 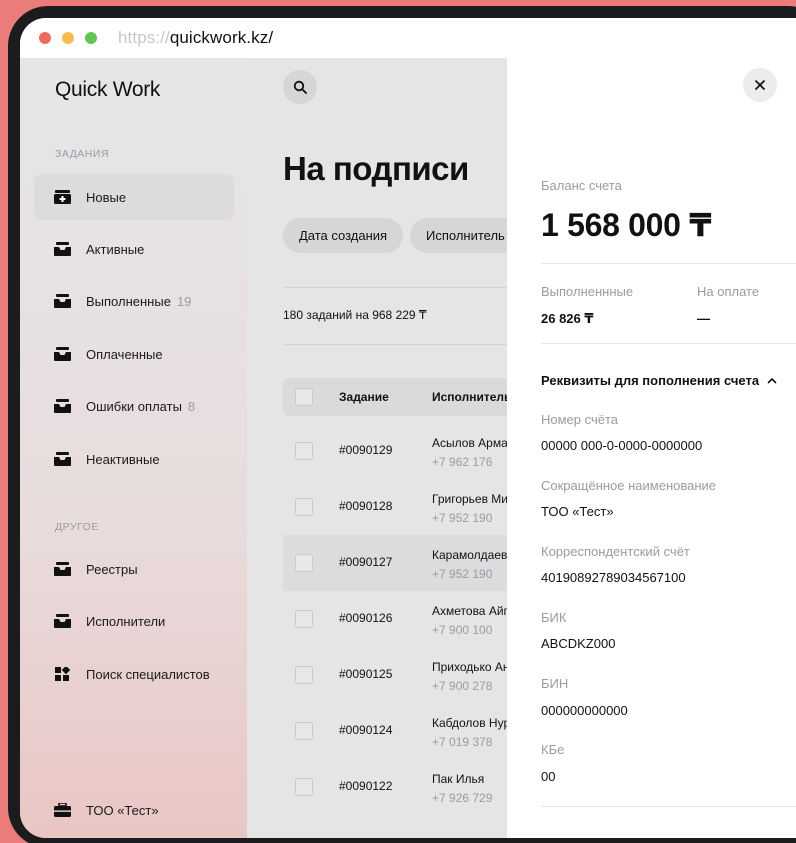 What do you see at coordinates (134, 197) in the screenshot?
I see `sidebar-item-new: Новые` at bounding box center [134, 197].